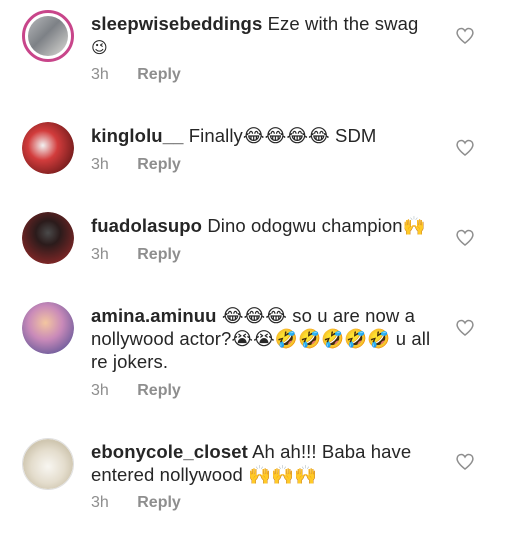 Image resolution: width=522 pixels, height=533 pixels. What do you see at coordinates (137, 135) in the screenshot?
I see `comment-username: kinglolu__` at bounding box center [137, 135].